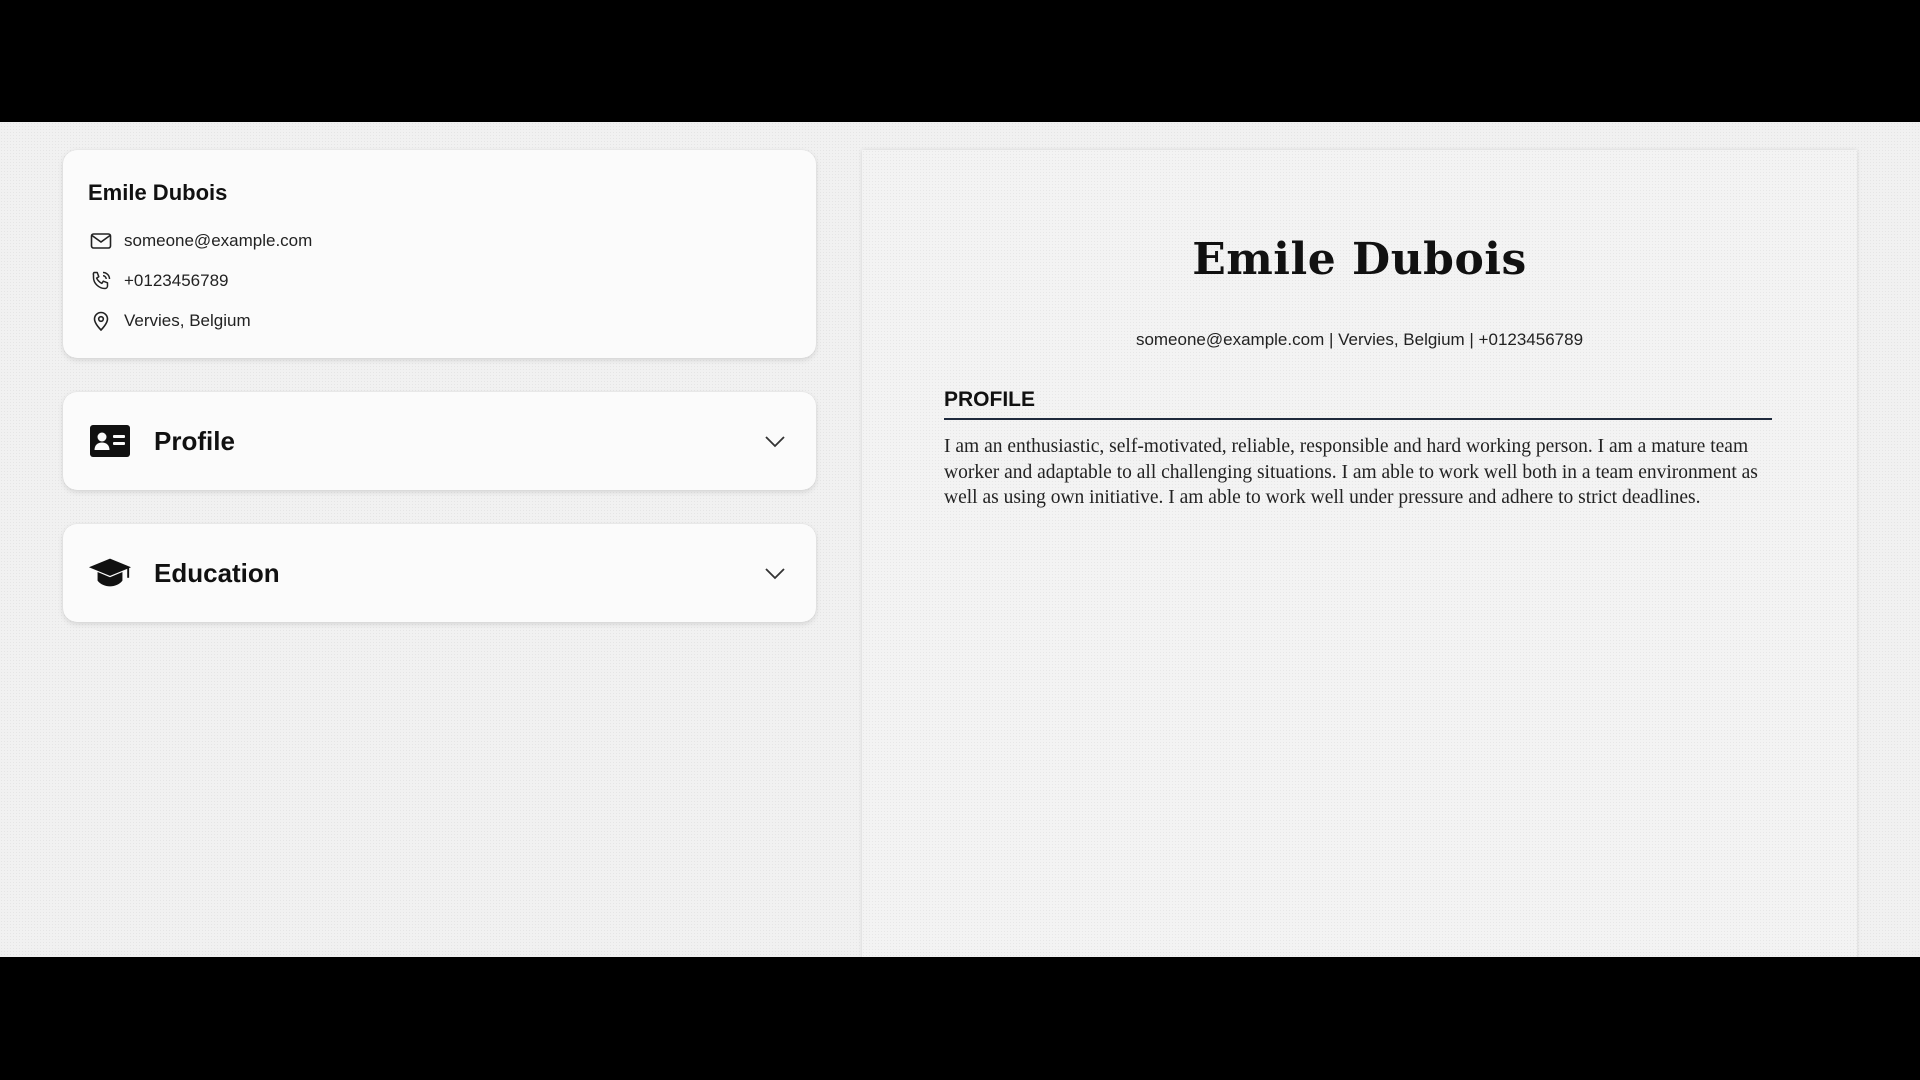 The image size is (1920, 1080). What do you see at coordinates (1358, 404) in the screenshot?
I see `cv-profile-heading: PROFILE` at bounding box center [1358, 404].